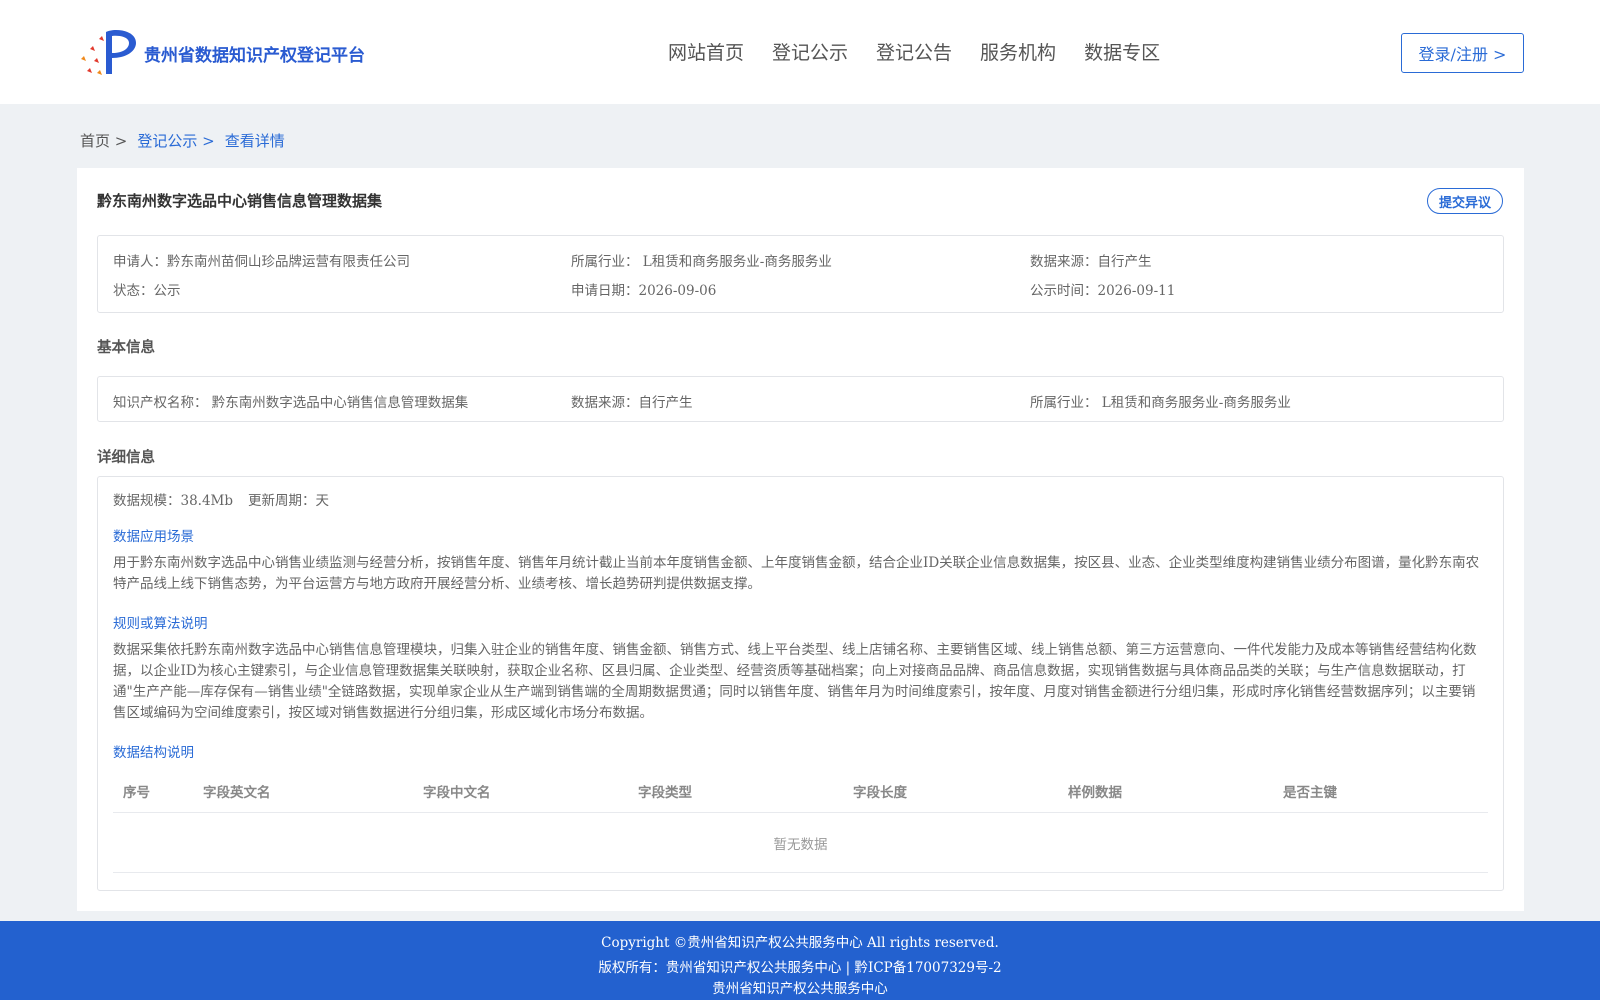 This screenshot has height=1000, width=1600. I want to click on nav-service-agencies: 服务机构, so click(1018, 51).